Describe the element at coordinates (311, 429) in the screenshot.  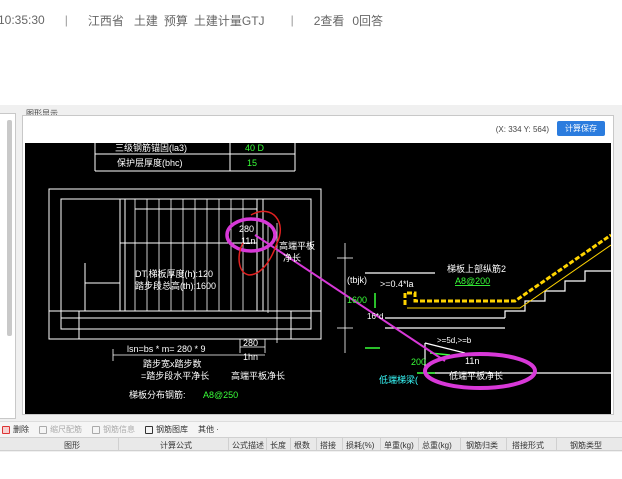
I see `rebar-toolbar: 删除 缩尺配筋 钢筋信息 钢筋图库 其他 ·` at that location.